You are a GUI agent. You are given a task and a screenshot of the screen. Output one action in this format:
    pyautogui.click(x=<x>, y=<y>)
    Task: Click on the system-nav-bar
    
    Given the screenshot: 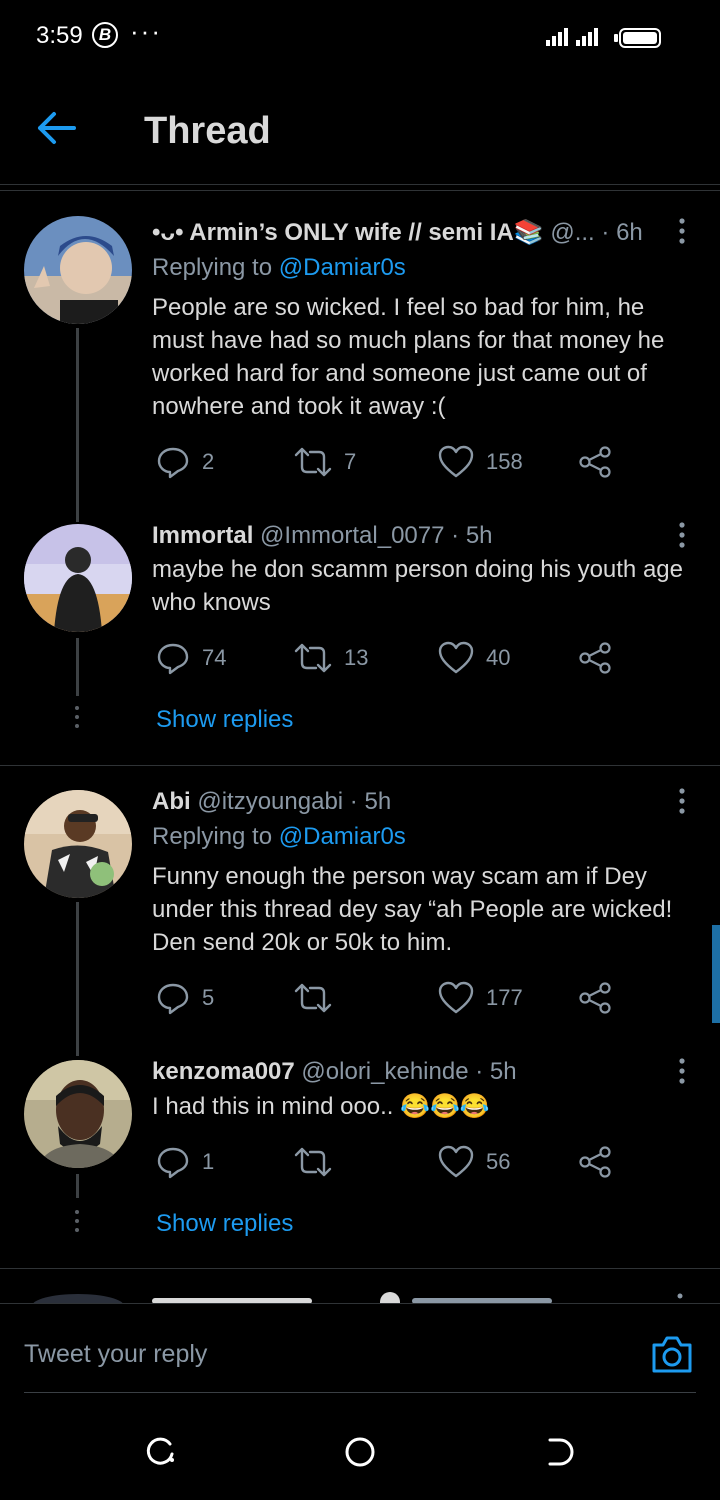 What is the action you would take?
    pyautogui.click(x=360, y=1447)
    